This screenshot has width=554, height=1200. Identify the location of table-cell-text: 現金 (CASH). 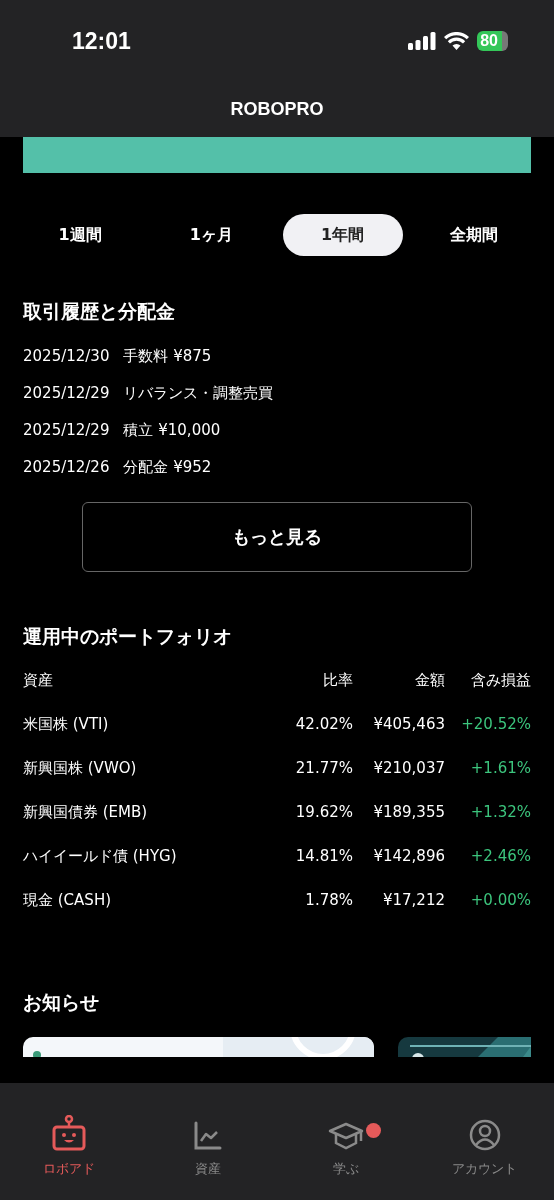
(67, 900).